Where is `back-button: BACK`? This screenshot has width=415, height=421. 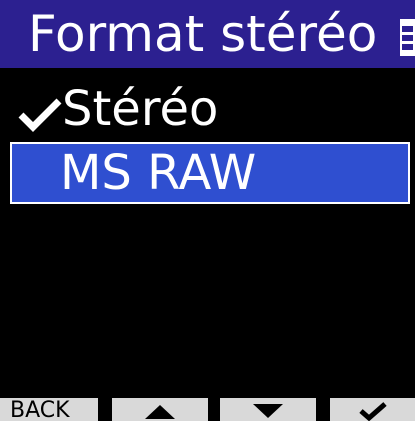
back-button: BACK is located at coordinates (49, 409).